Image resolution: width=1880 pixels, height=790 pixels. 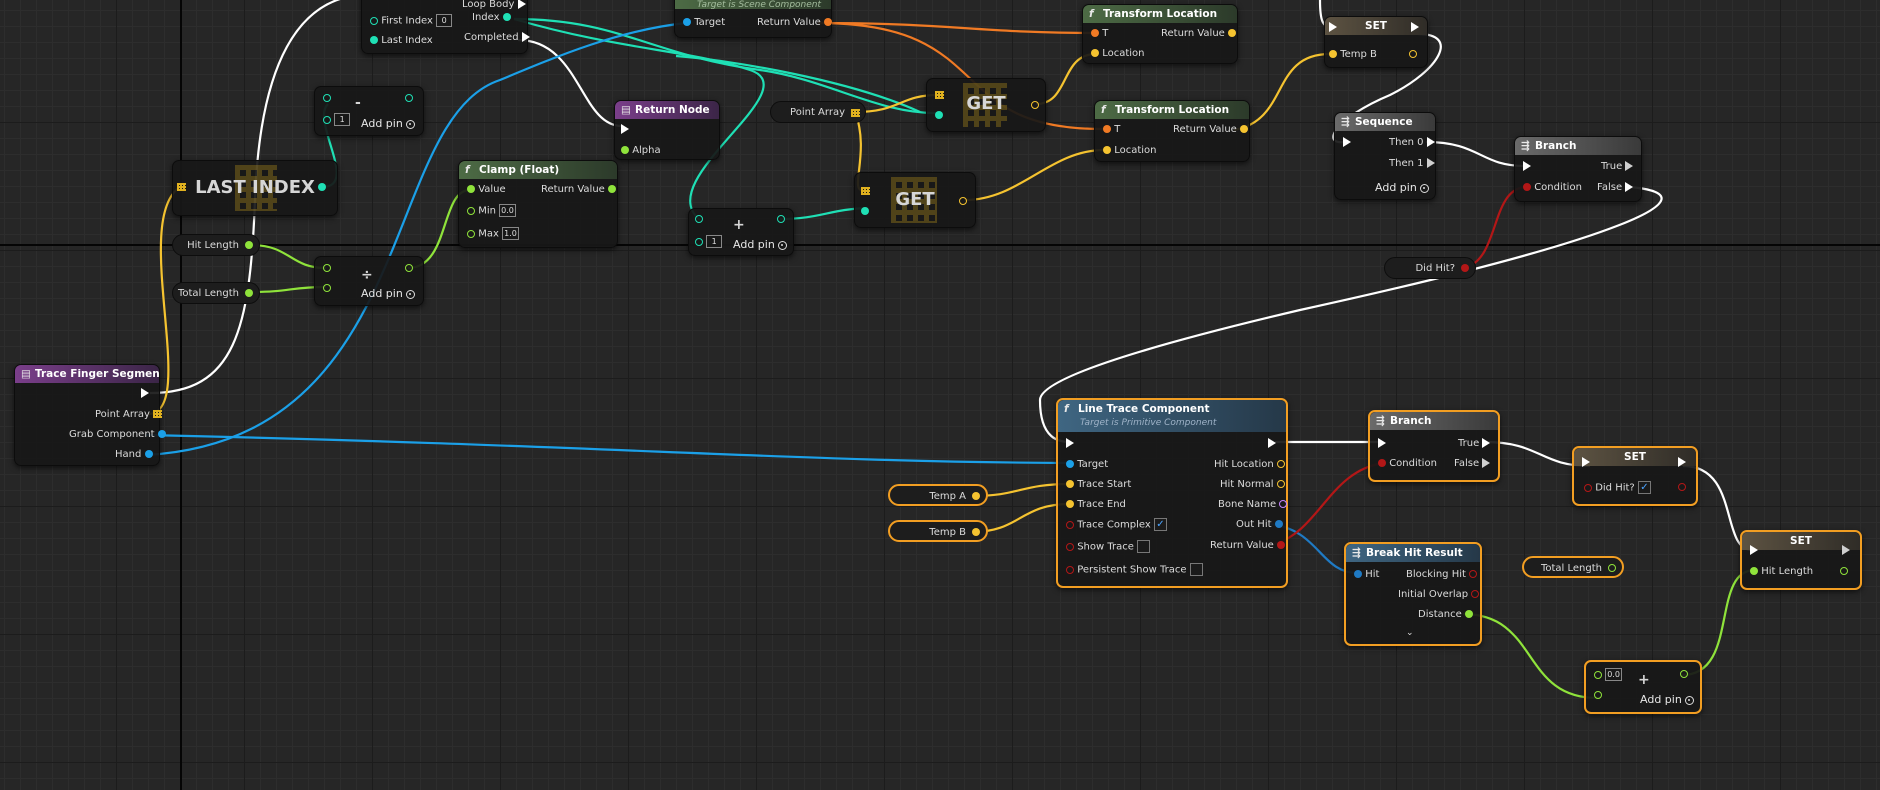 What do you see at coordinates (1366, 575) in the screenshot?
I see `hit-pin: Hit` at bounding box center [1366, 575].